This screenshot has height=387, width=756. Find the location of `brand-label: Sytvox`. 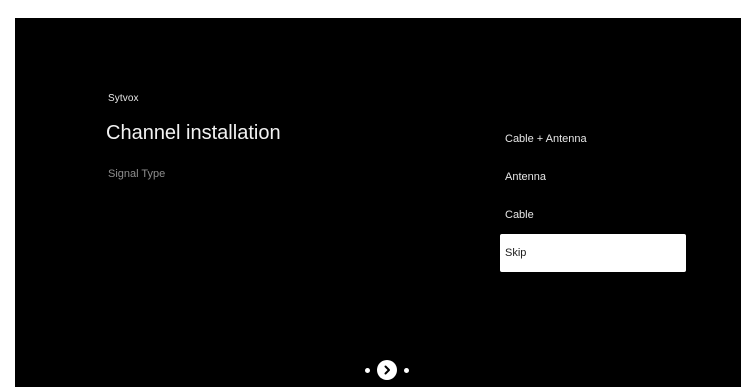

brand-label: Sytvox is located at coordinates (123, 98).